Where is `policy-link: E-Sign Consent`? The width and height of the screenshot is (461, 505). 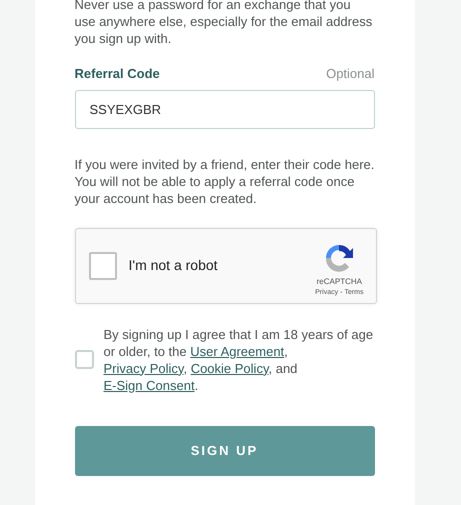
policy-link: E-Sign Consent is located at coordinates (149, 385).